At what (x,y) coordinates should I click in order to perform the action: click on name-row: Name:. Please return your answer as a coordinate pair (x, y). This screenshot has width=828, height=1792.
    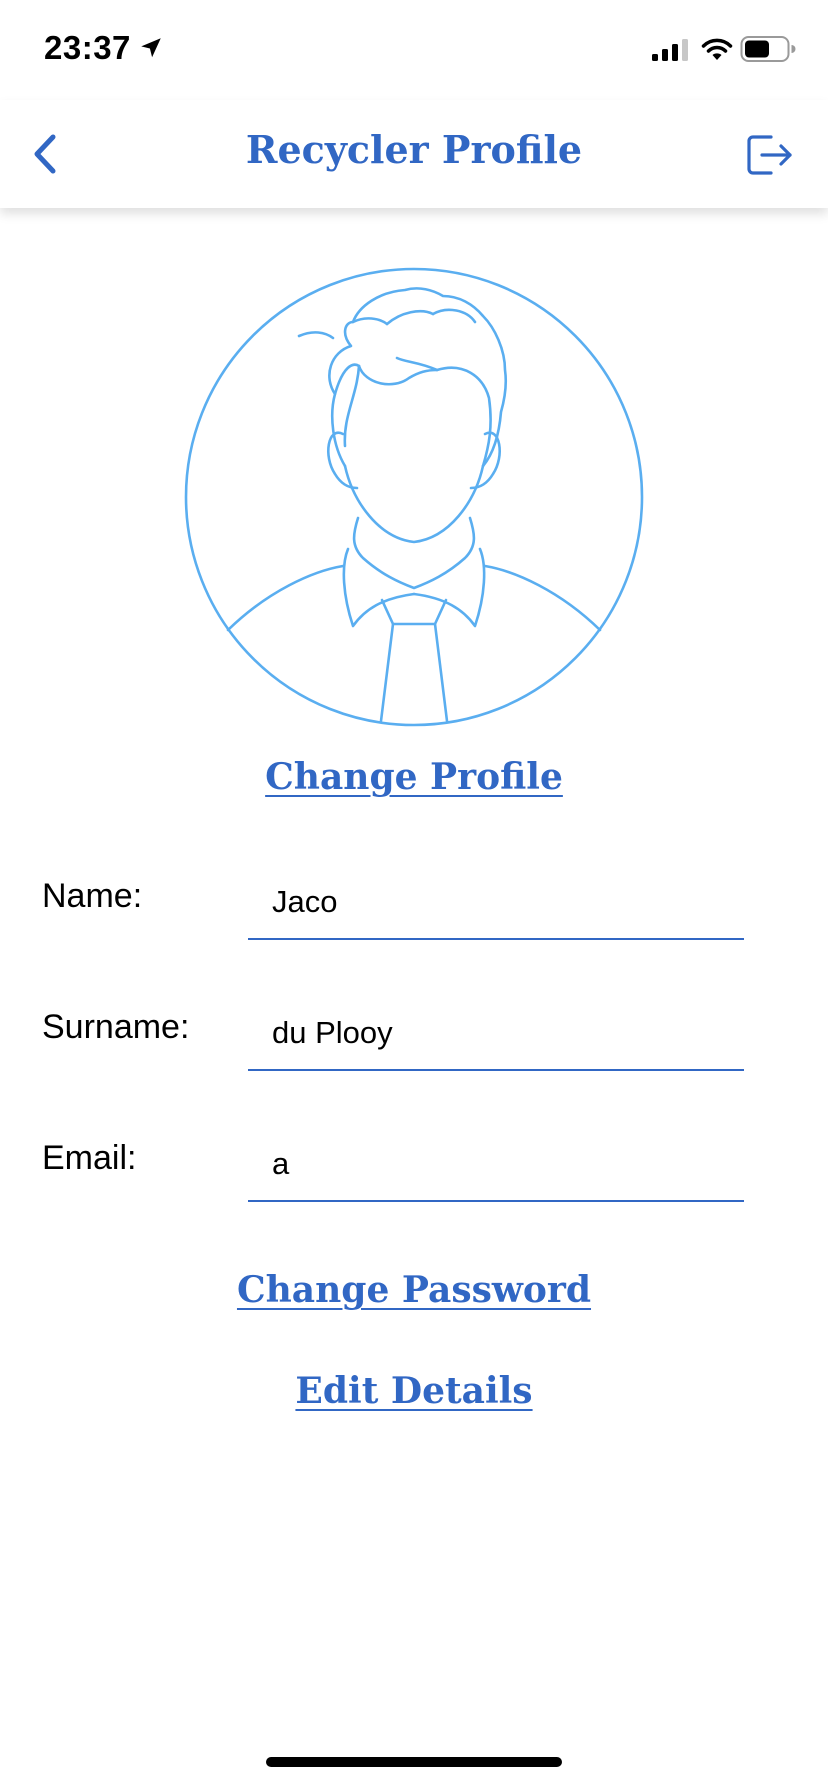
    Looking at the image, I should click on (414, 902).